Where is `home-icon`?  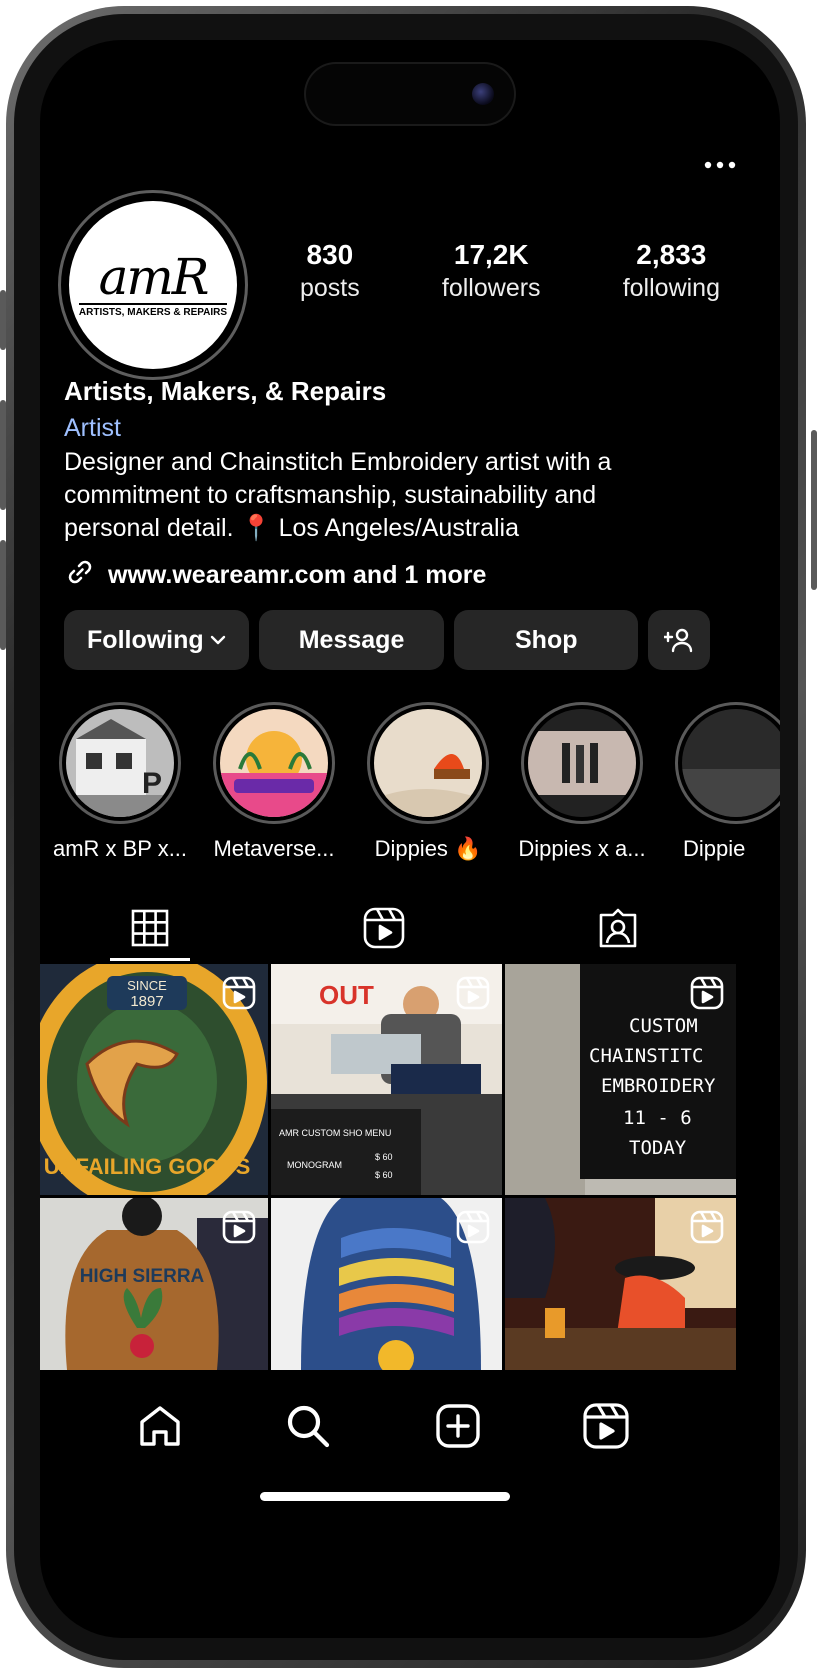 home-icon is located at coordinates (160, 1426).